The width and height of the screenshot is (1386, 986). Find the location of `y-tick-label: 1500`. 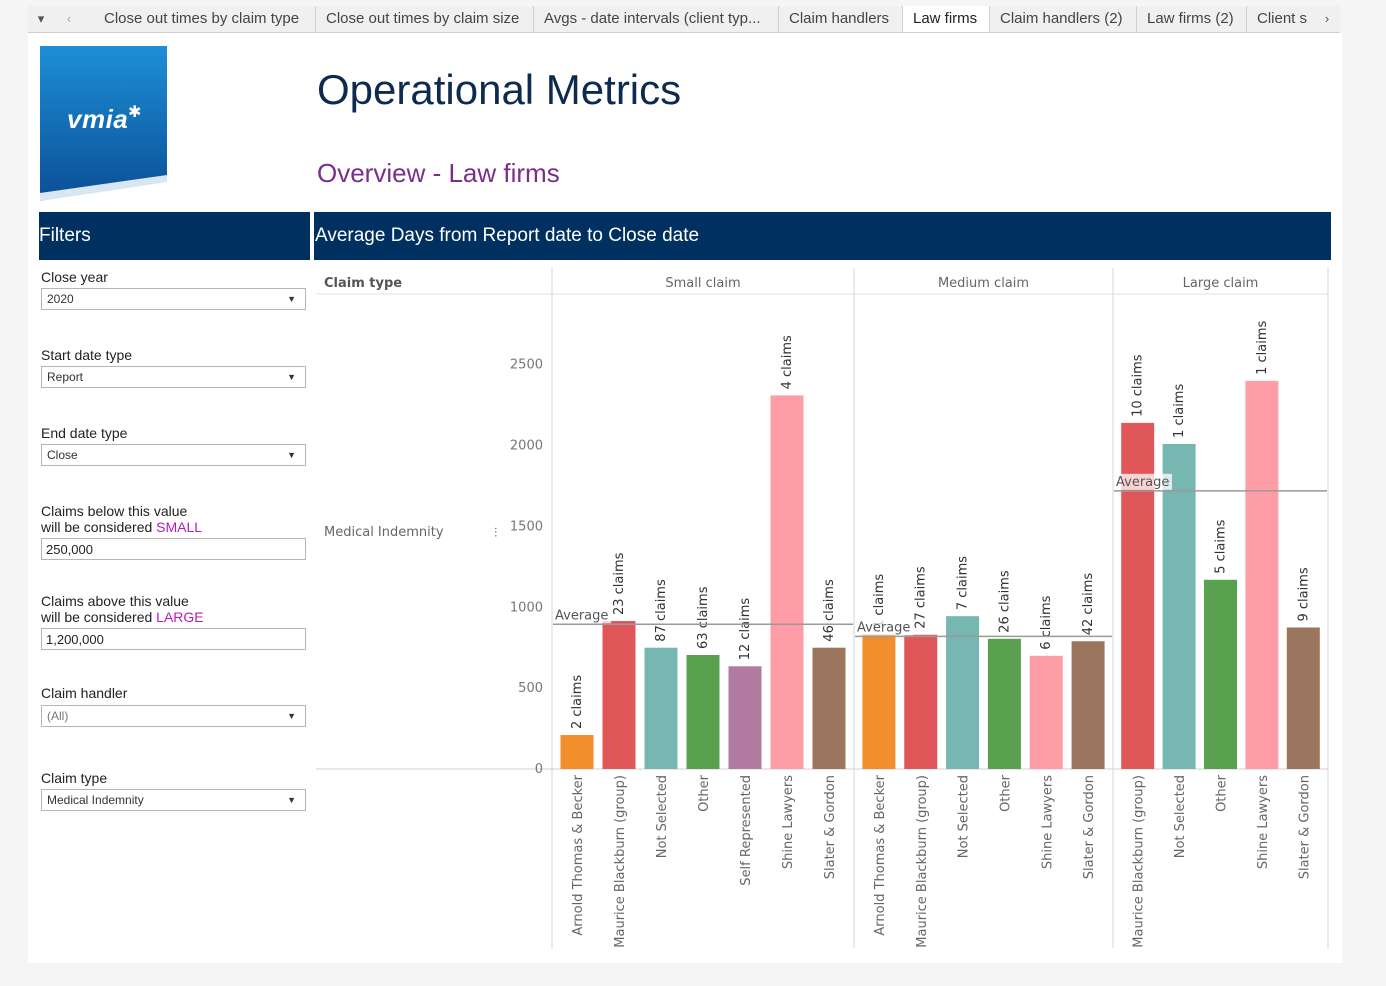

y-tick-label: 1500 is located at coordinates (526, 526).